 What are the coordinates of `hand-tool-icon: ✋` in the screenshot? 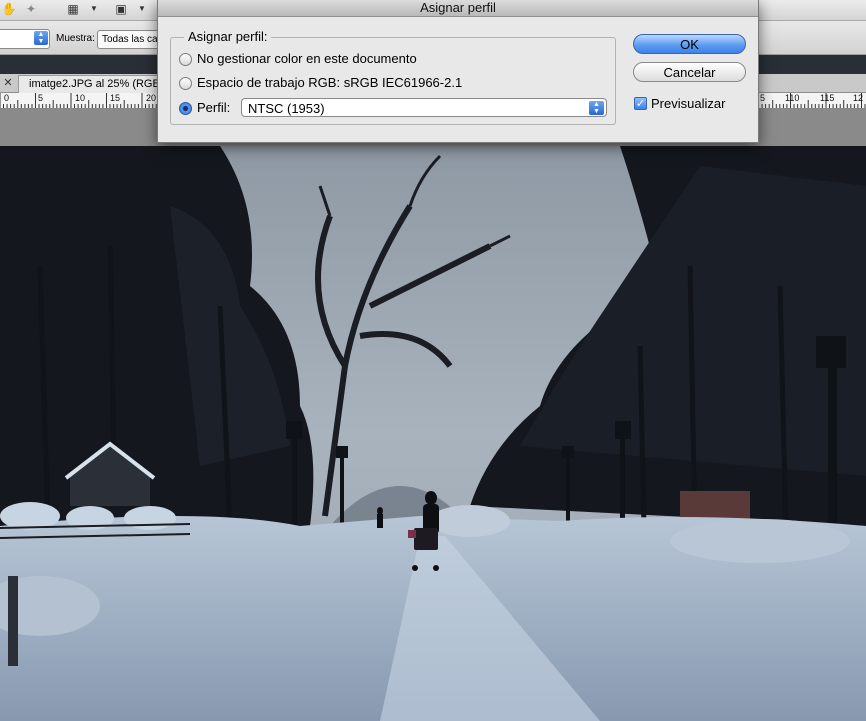 It's located at (9, 9).